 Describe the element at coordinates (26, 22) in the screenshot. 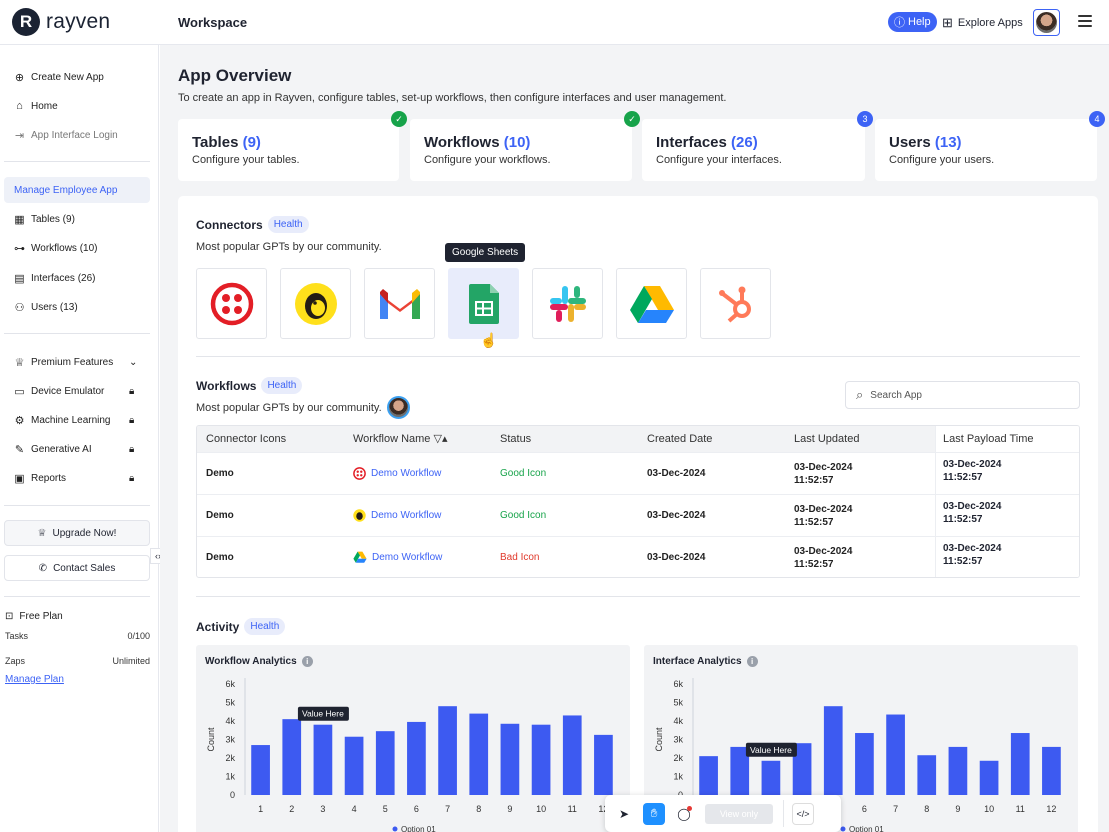

I see `logo-mark: R` at that location.